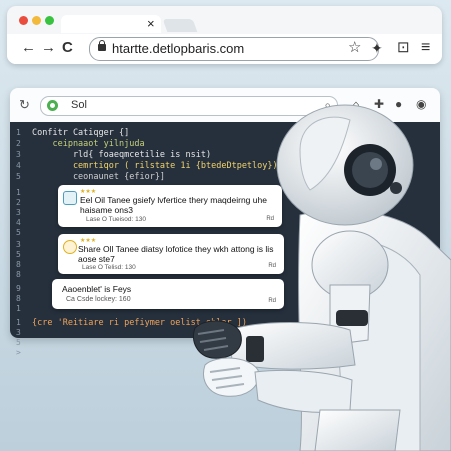  I want to click on document-icon, so click(70, 198).